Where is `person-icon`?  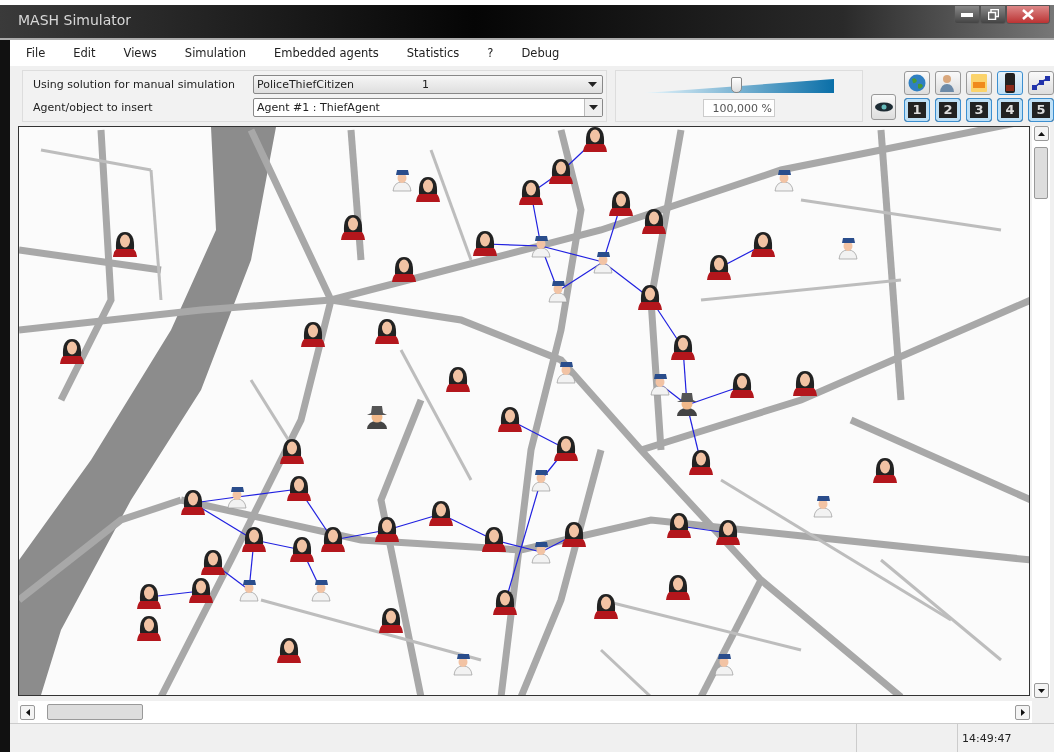
person-icon is located at coordinates (948, 82).